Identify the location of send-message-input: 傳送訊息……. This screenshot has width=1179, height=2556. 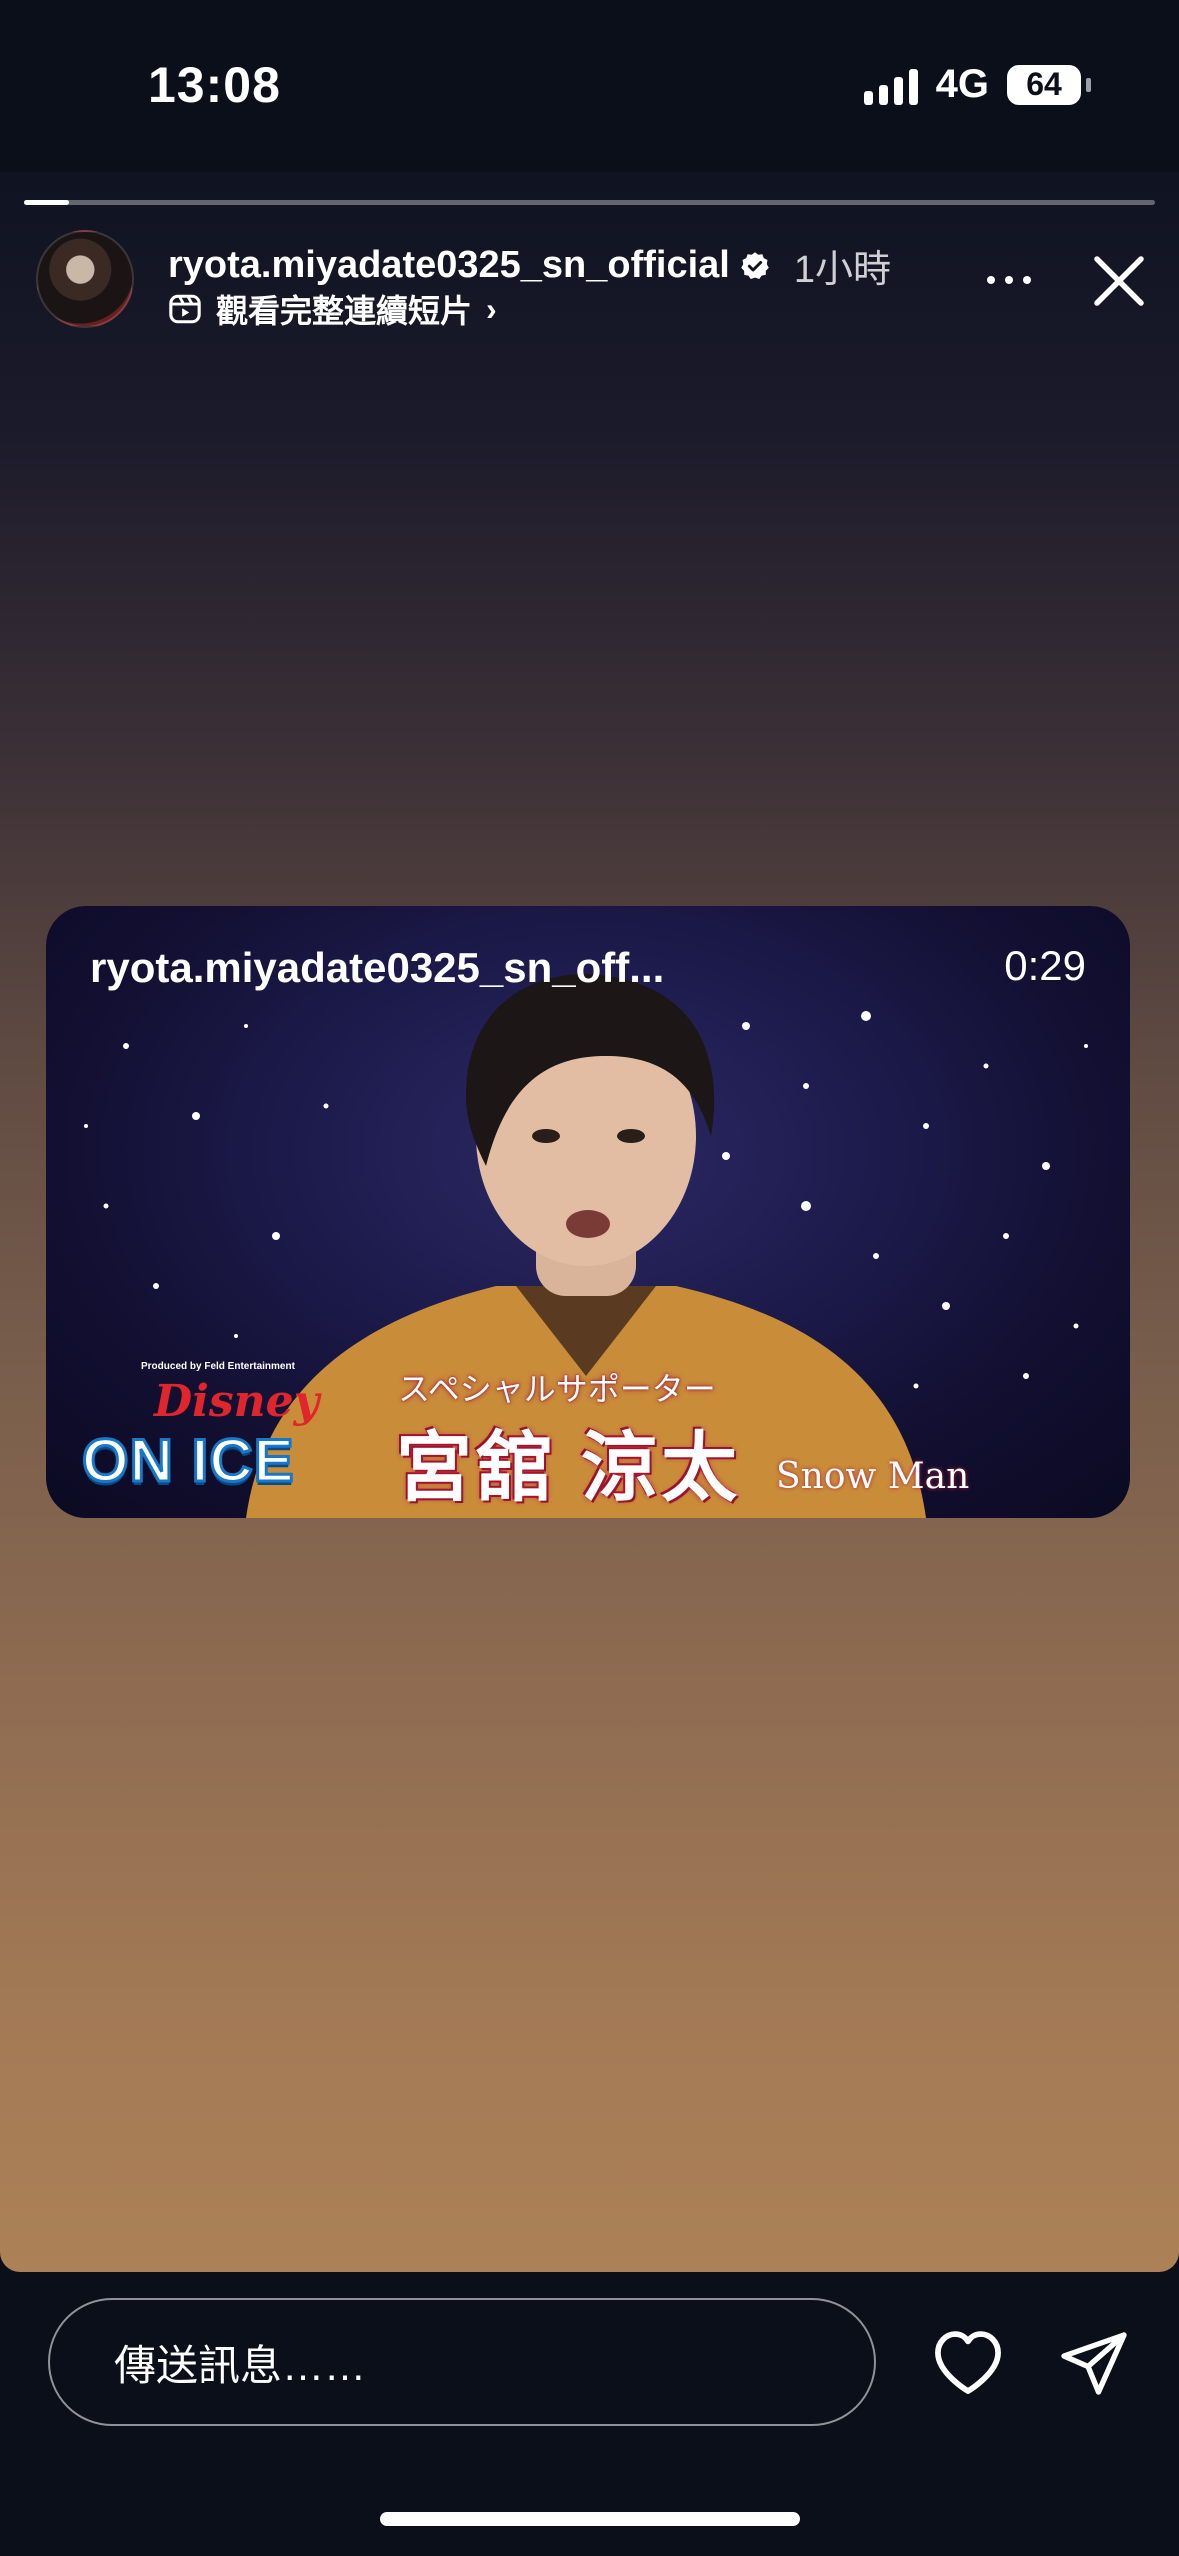
(462, 2362).